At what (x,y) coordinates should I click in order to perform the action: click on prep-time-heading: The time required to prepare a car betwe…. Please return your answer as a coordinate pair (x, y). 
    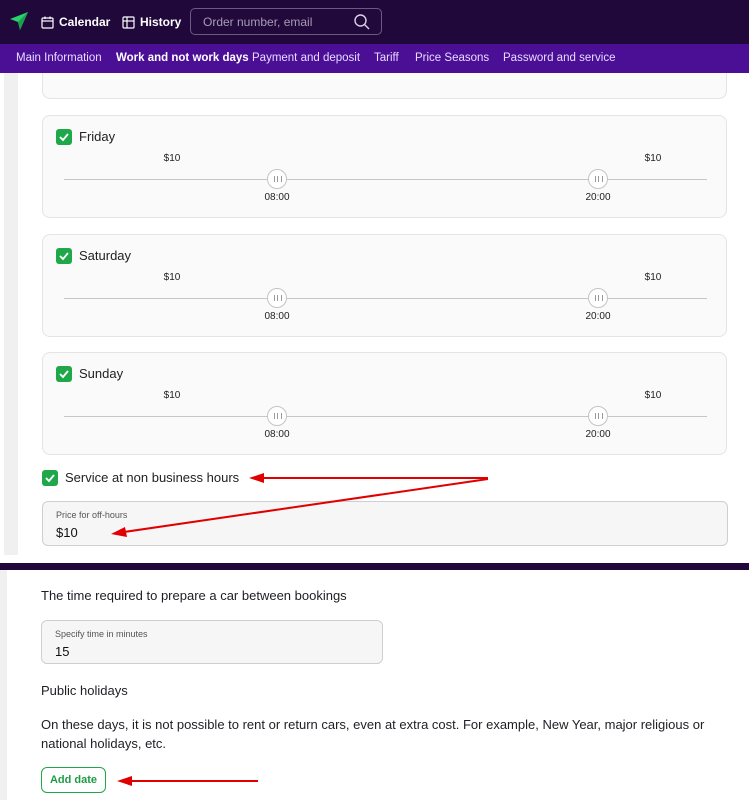
    Looking at the image, I should click on (194, 595).